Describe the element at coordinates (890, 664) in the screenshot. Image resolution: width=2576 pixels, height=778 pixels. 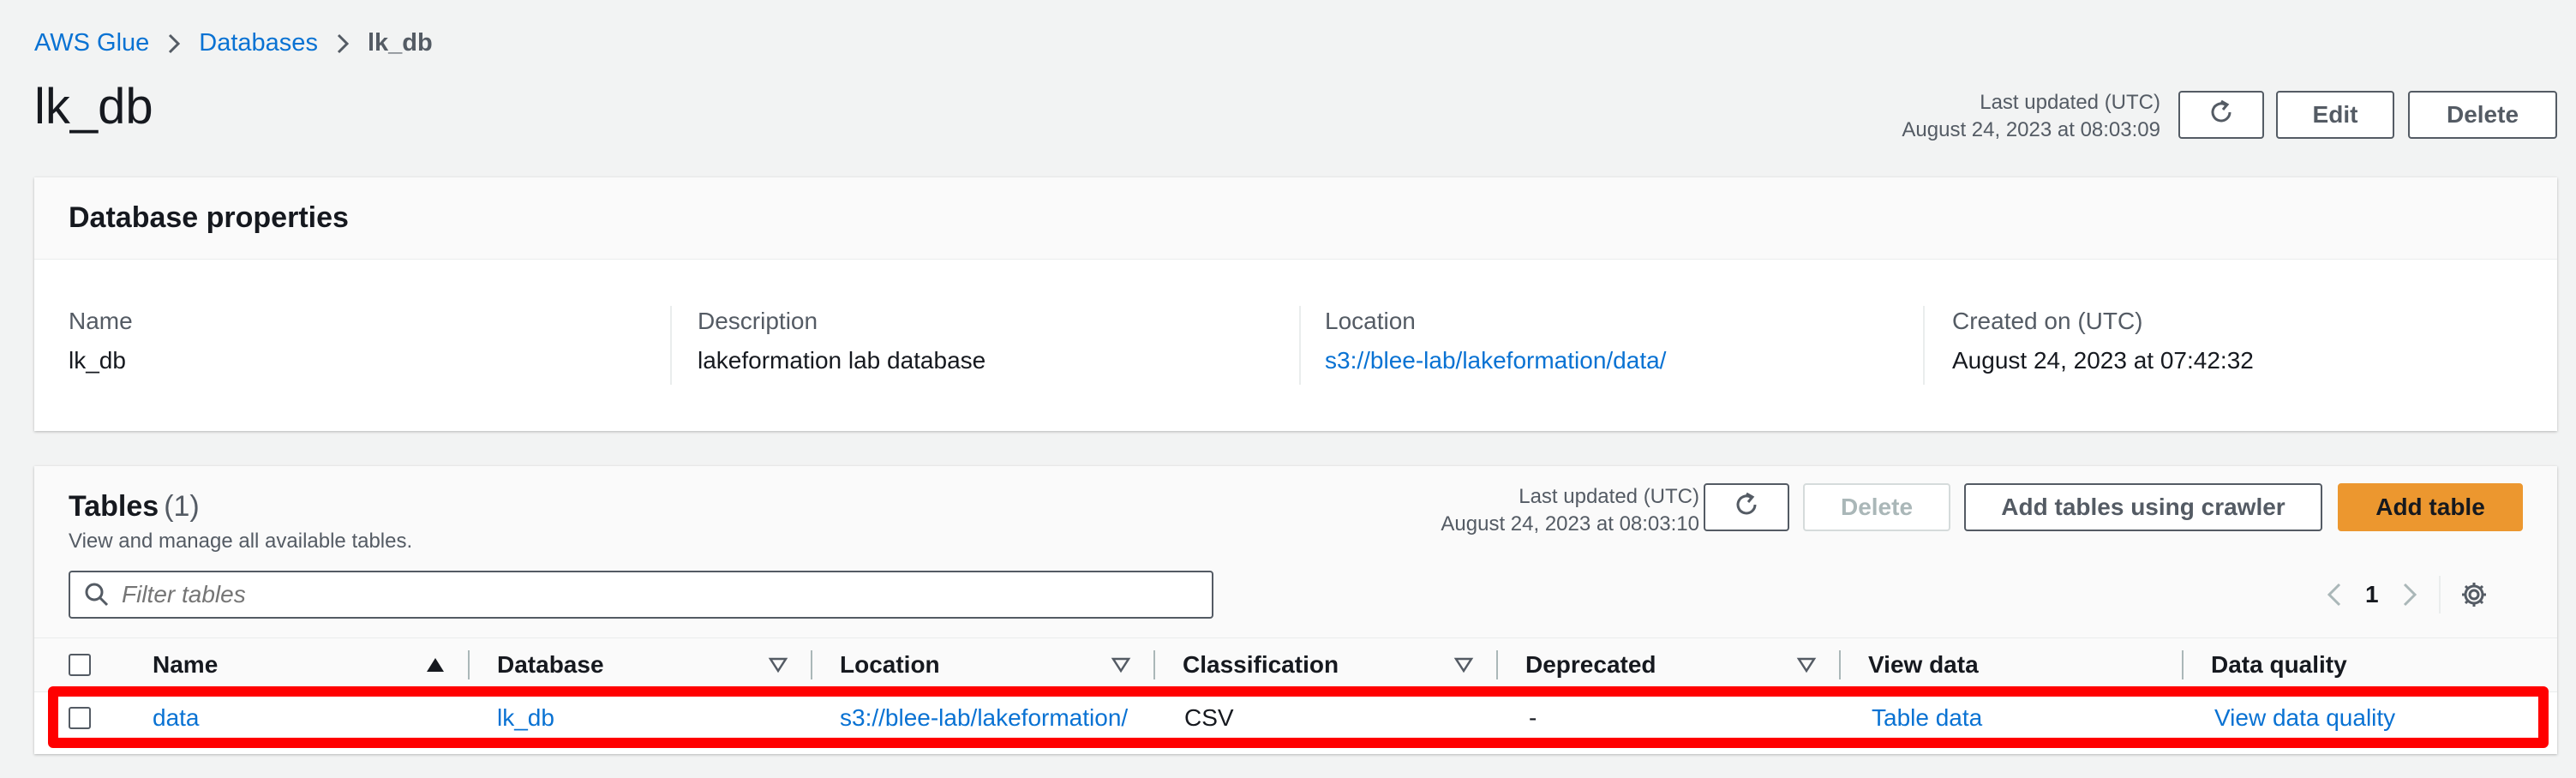
I see `col-location: Location` at that location.